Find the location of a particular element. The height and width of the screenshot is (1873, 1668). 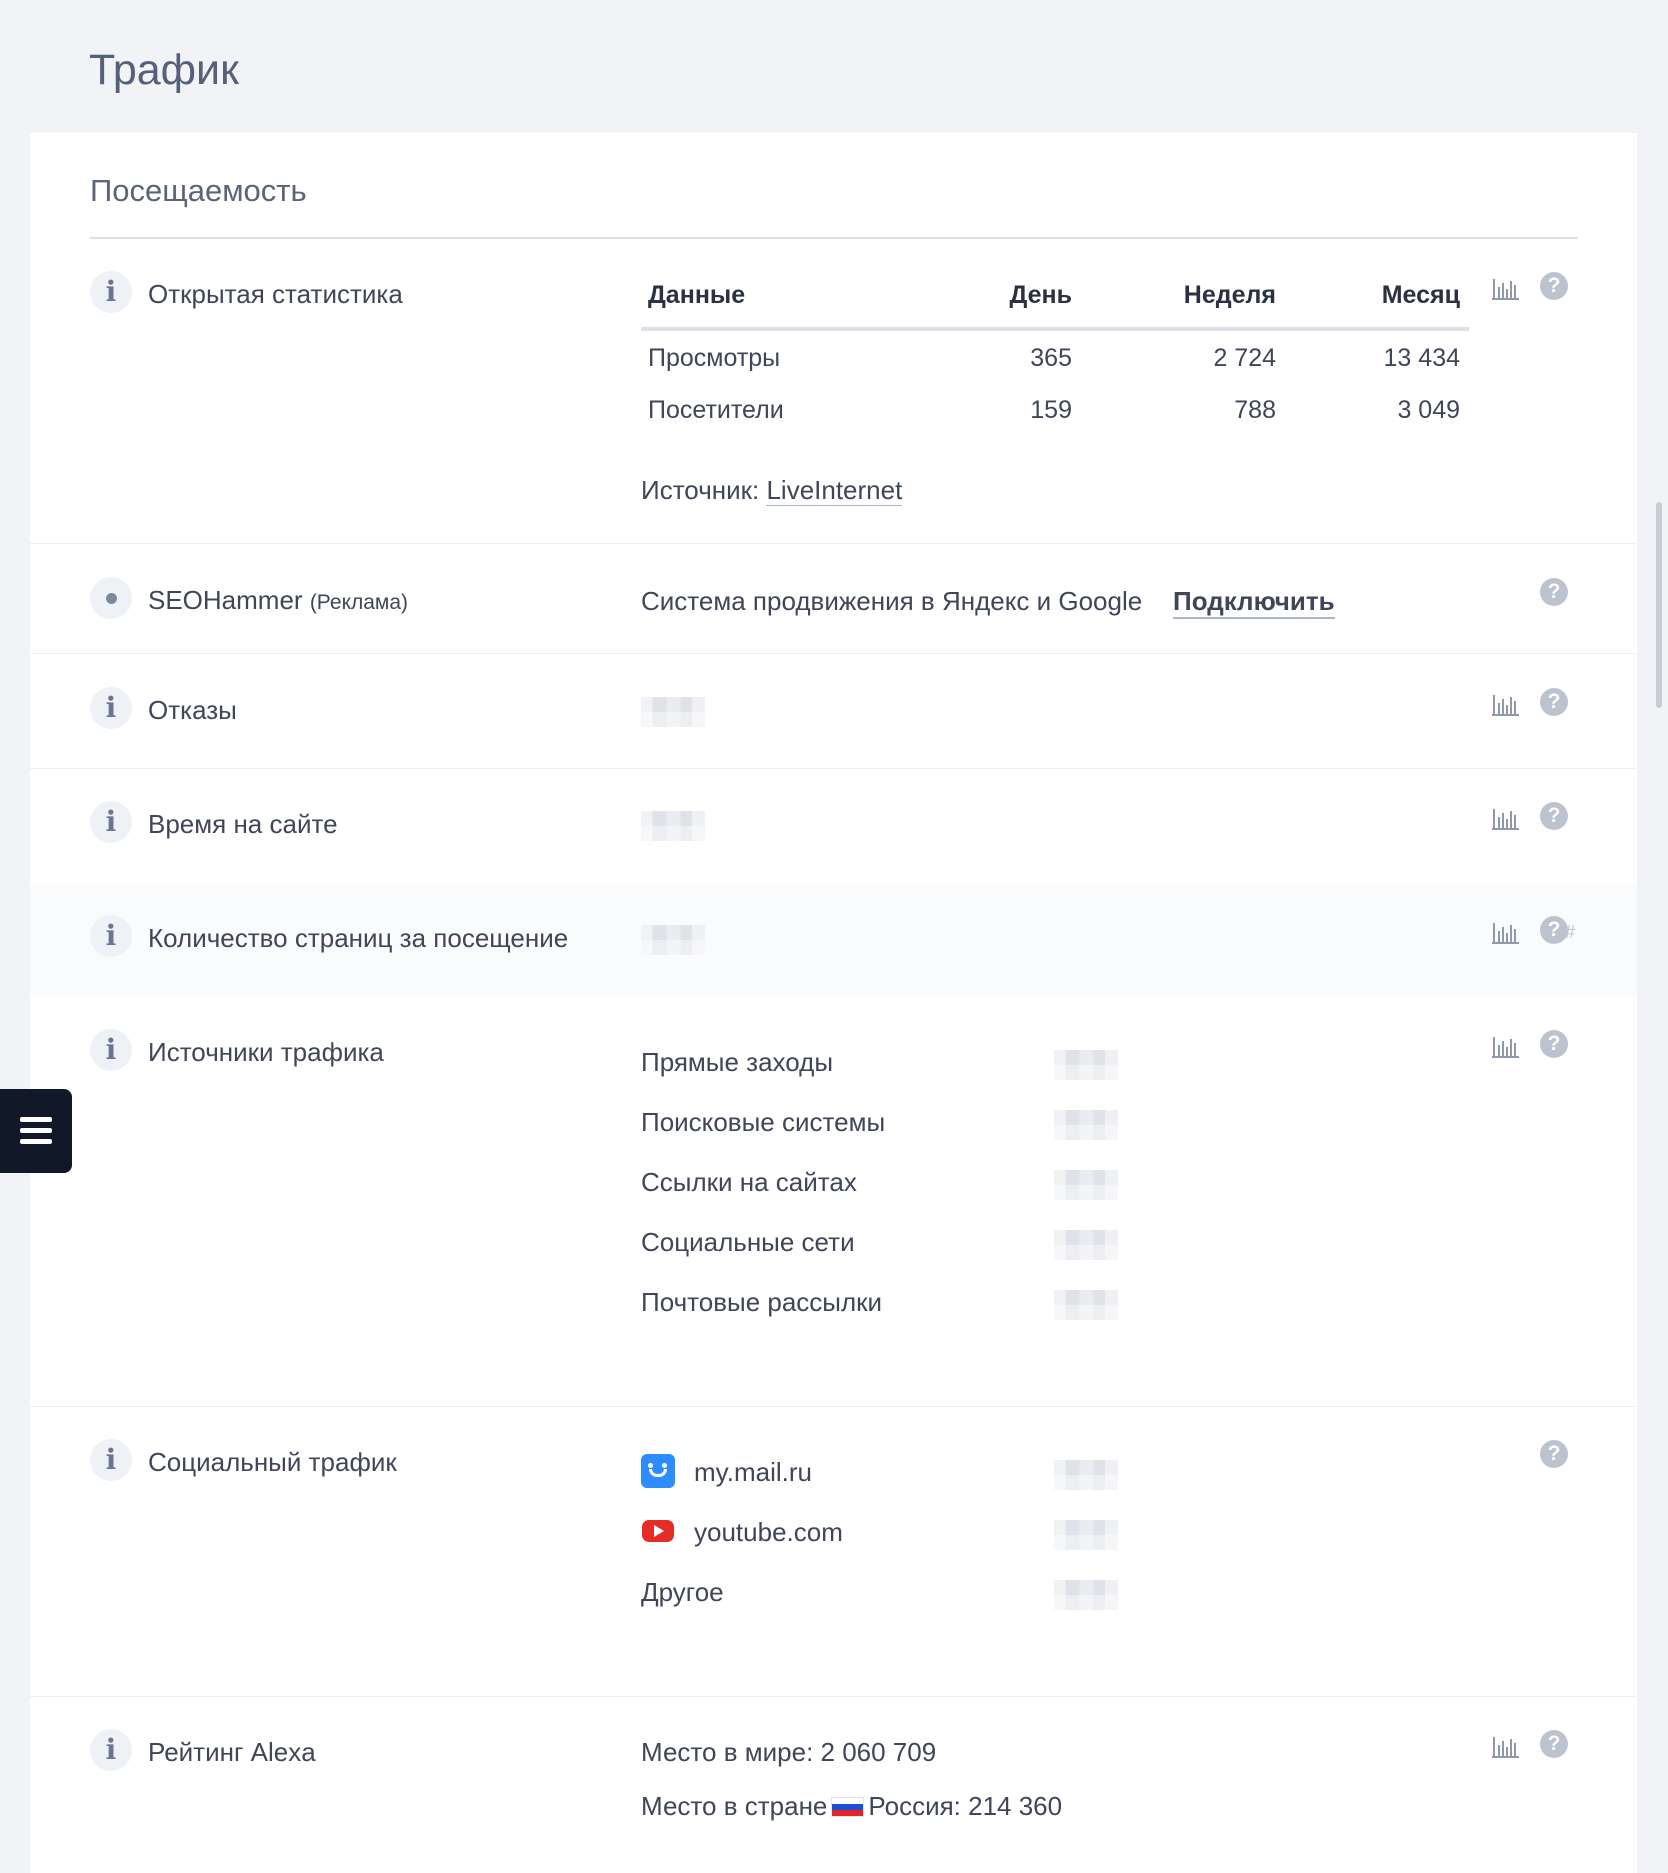

table-cell-week: 788 is located at coordinates (1255, 410).